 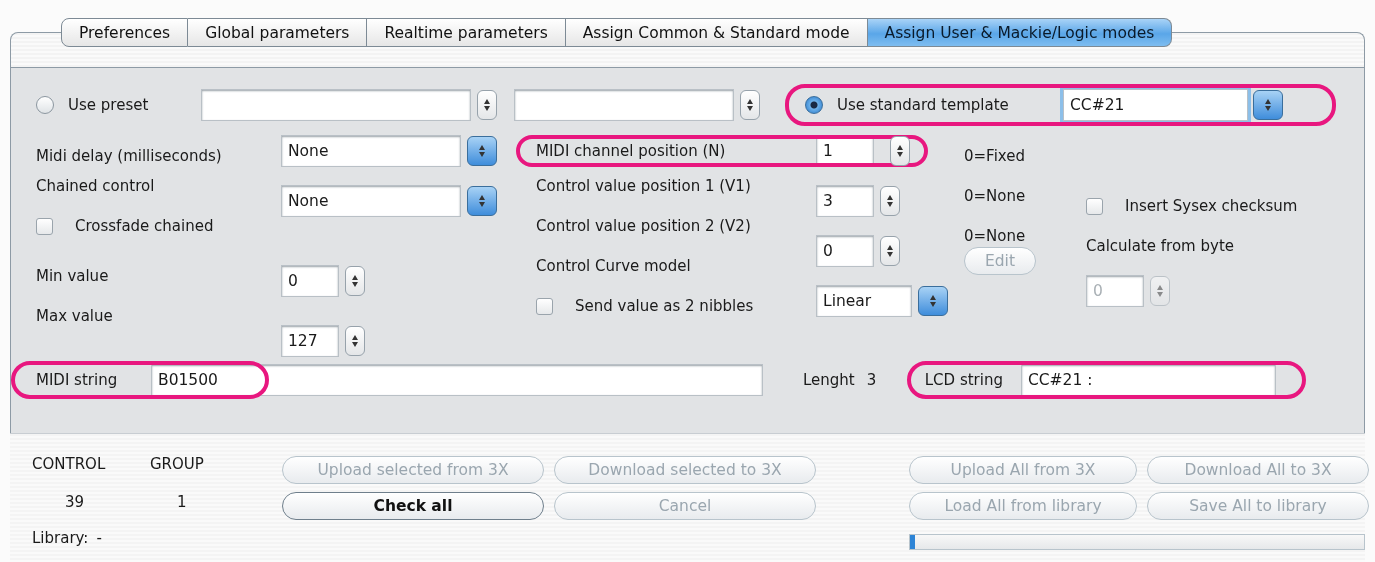 I want to click on tab: Assign Common & Standard mode, so click(x=716, y=32).